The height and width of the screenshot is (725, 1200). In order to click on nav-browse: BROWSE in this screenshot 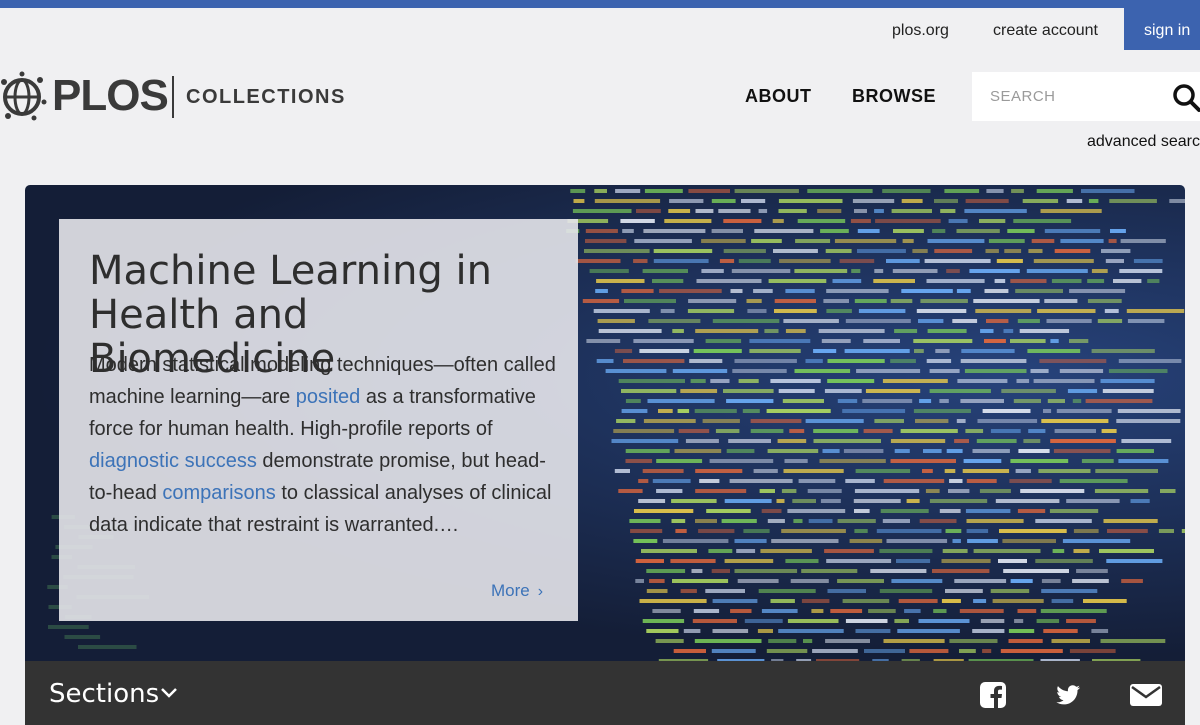, I will do `click(894, 96)`.